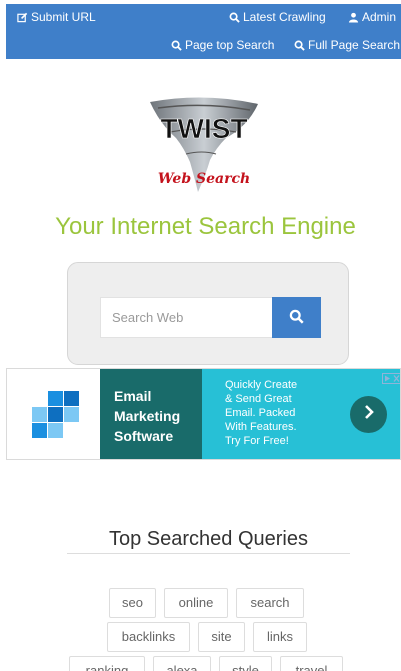 This screenshot has height=671, width=401. What do you see at coordinates (182, 663) in the screenshot?
I see `query-tag: alexa` at bounding box center [182, 663].